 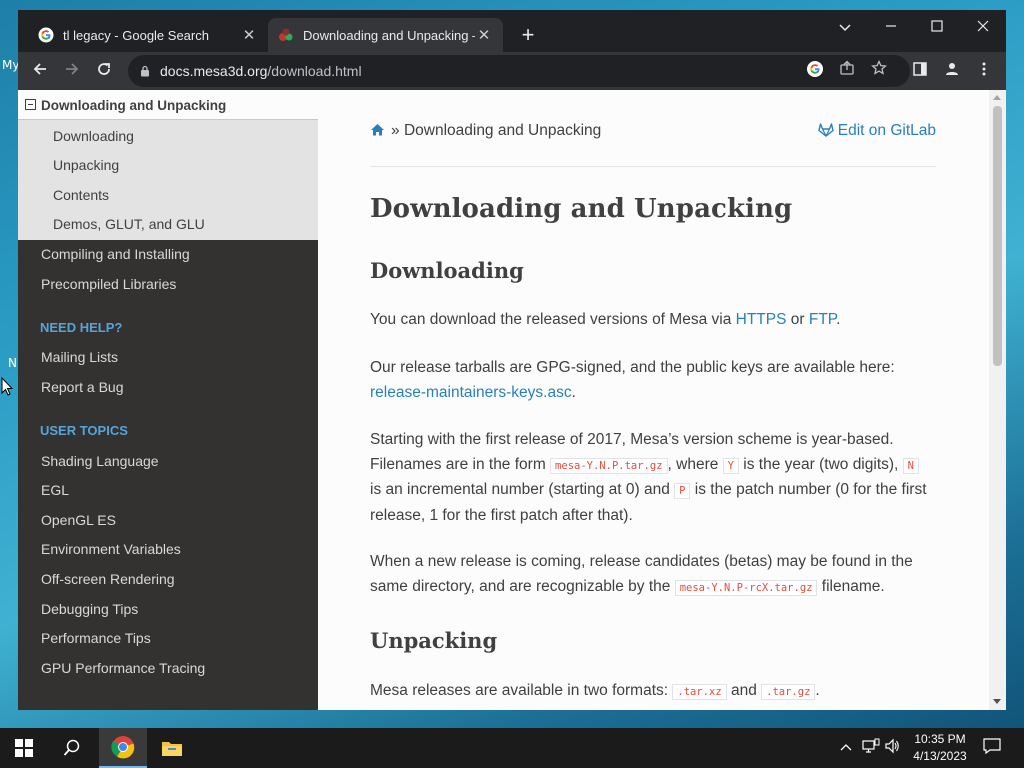 What do you see at coordinates (434, 640) in the screenshot?
I see `section-heading-unpacking: Unpacking` at bounding box center [434, 640].